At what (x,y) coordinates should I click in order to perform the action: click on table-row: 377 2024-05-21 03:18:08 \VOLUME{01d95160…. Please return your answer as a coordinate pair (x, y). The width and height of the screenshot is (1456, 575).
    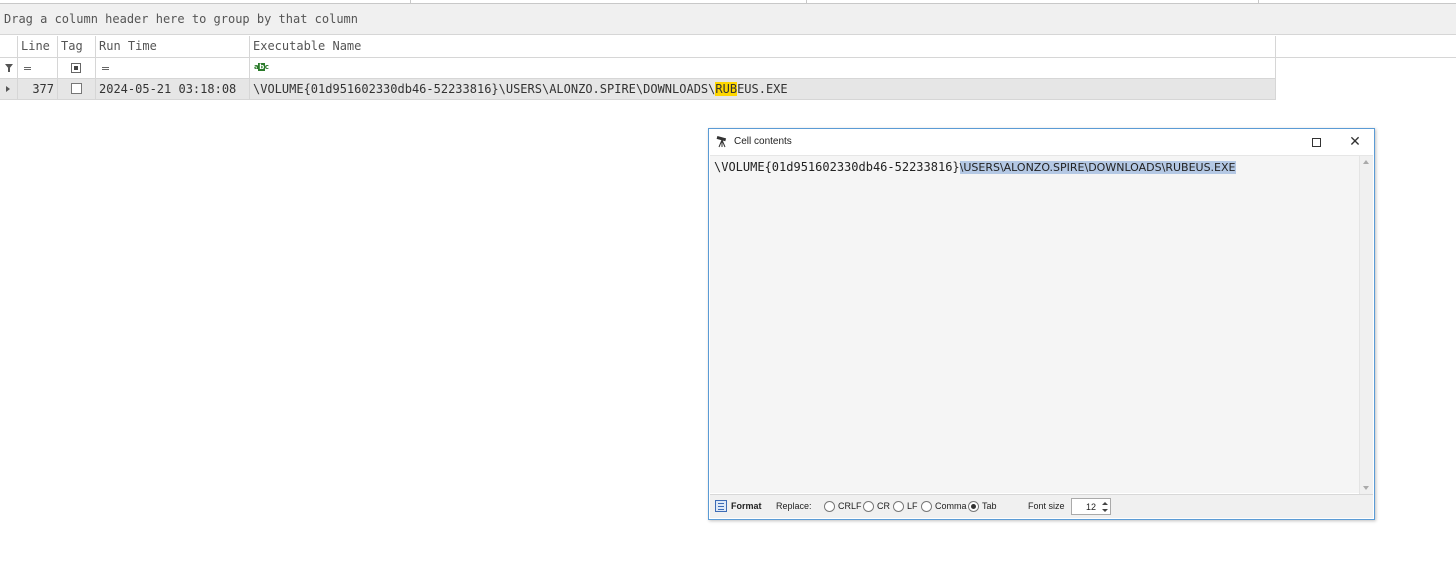
    Looking at the image, I should click on (638, 89).